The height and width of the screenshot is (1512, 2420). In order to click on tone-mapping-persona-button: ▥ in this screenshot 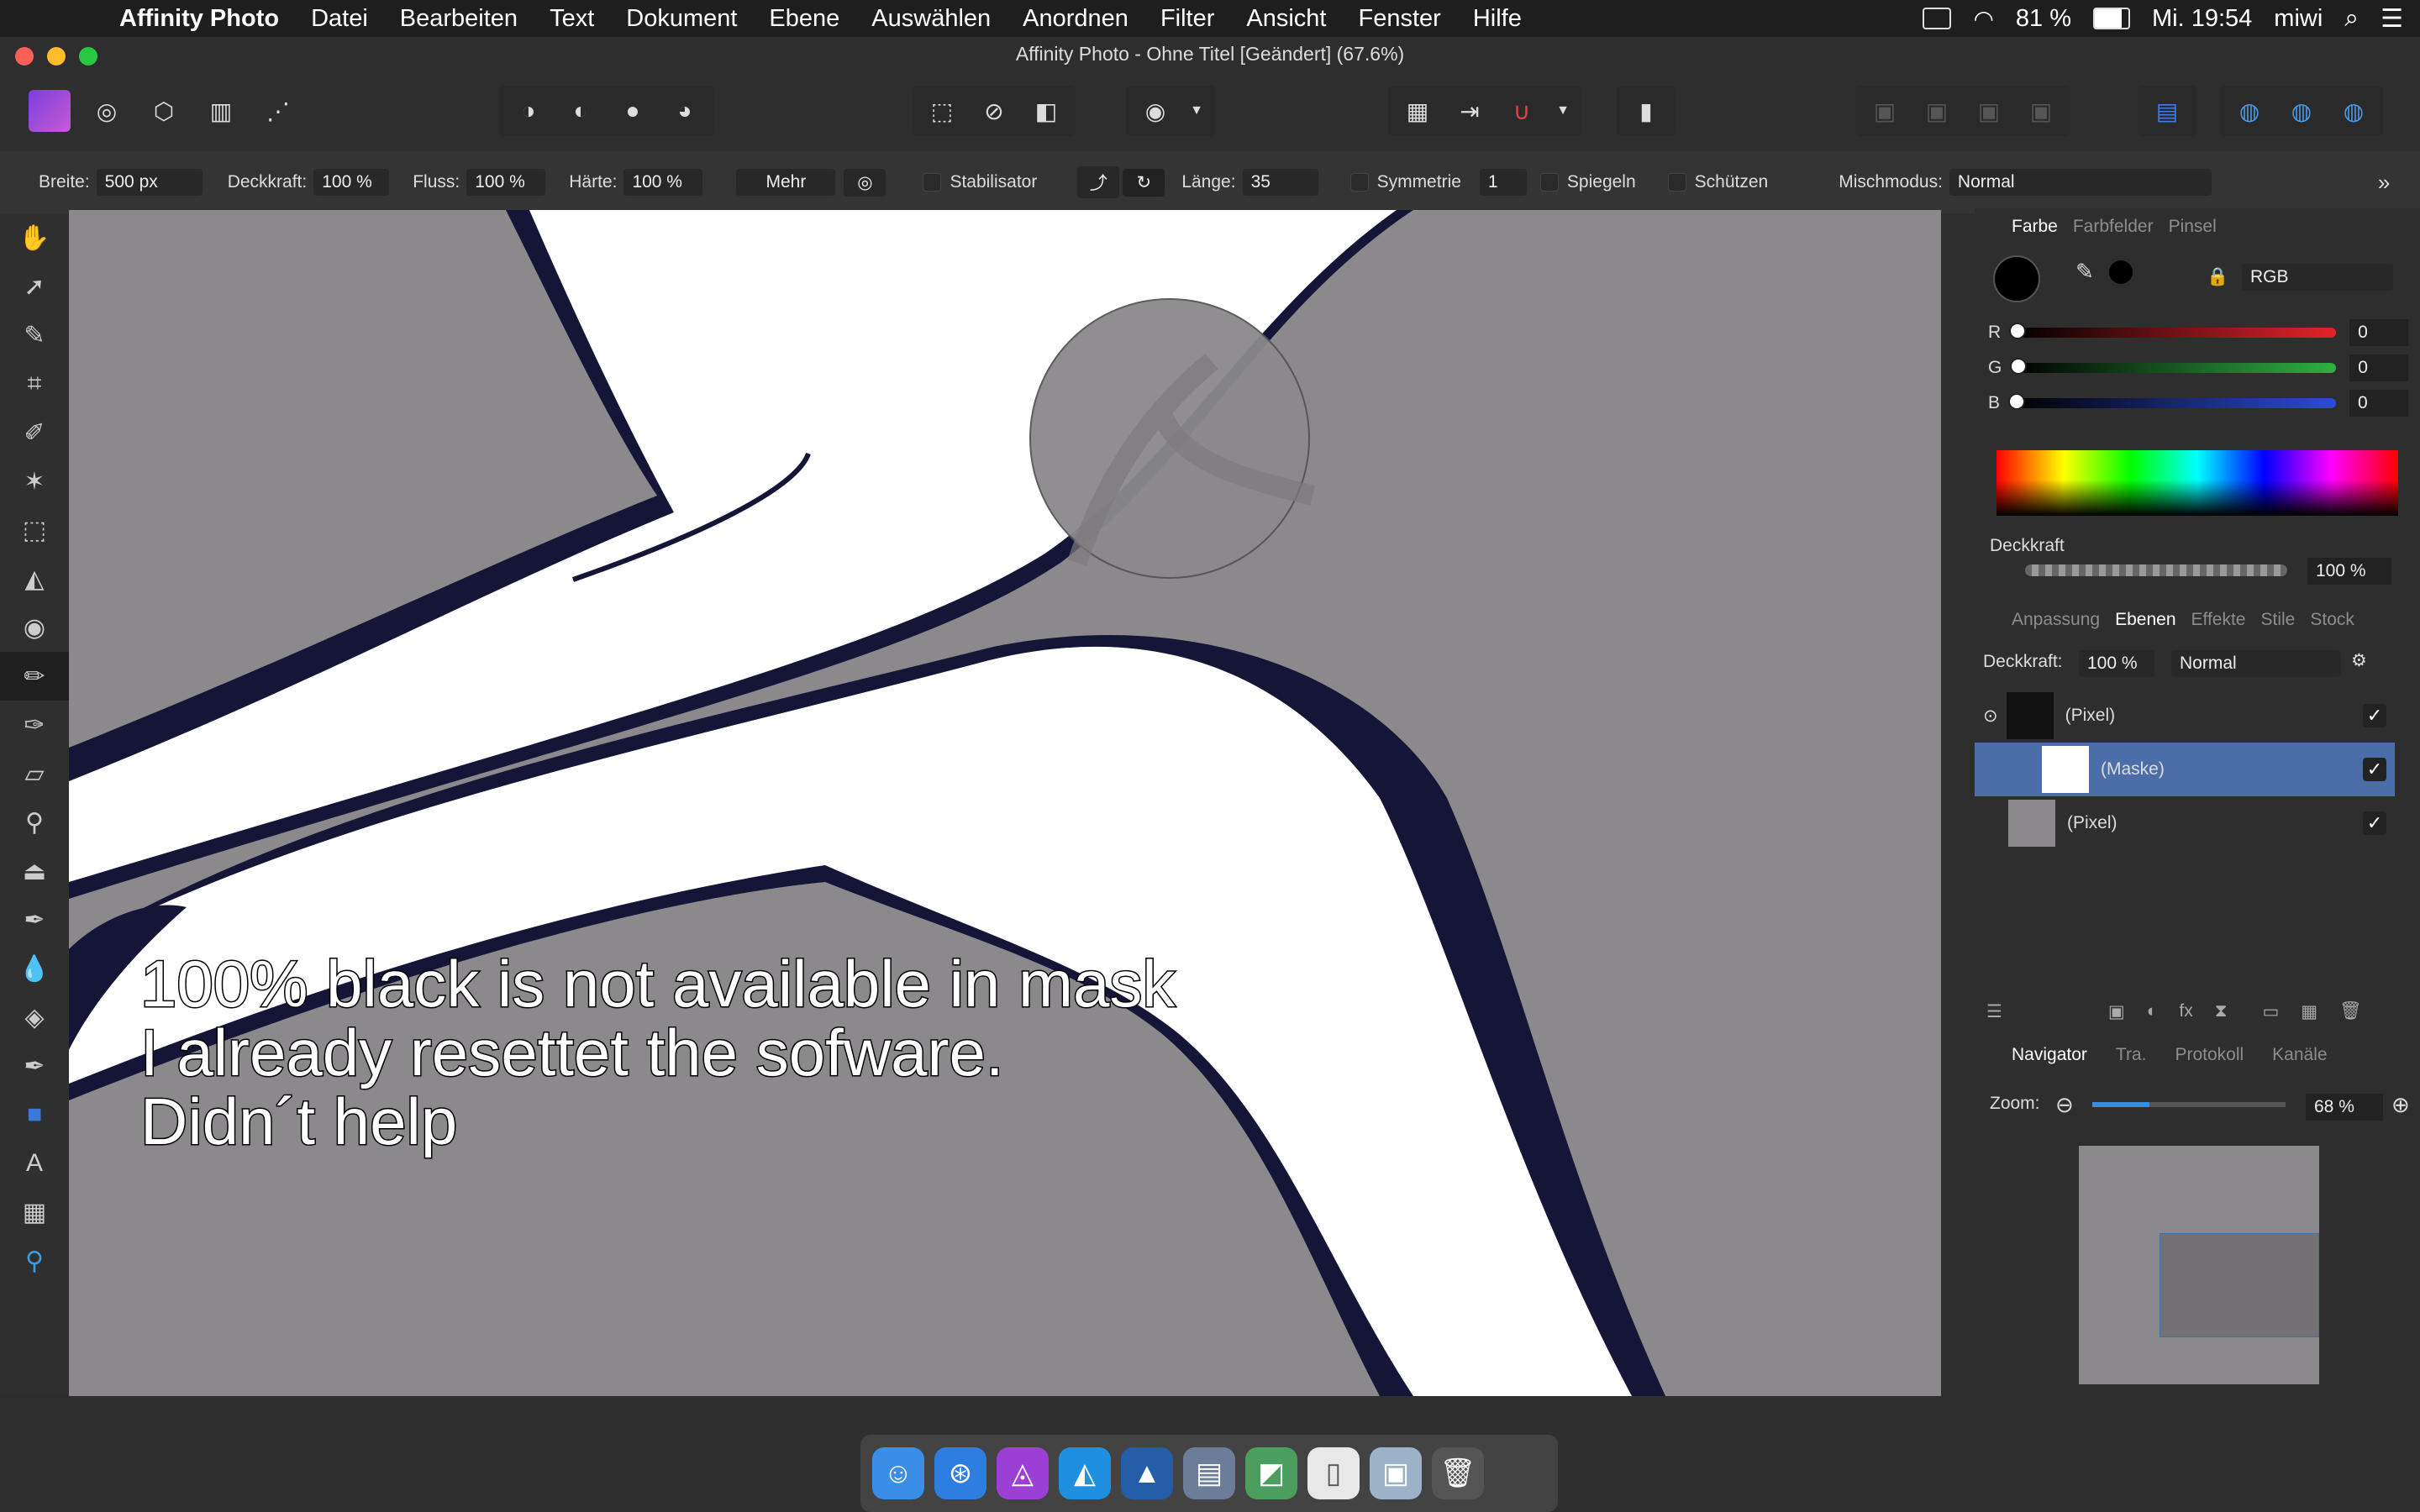, I will do `click(221, 111)`.